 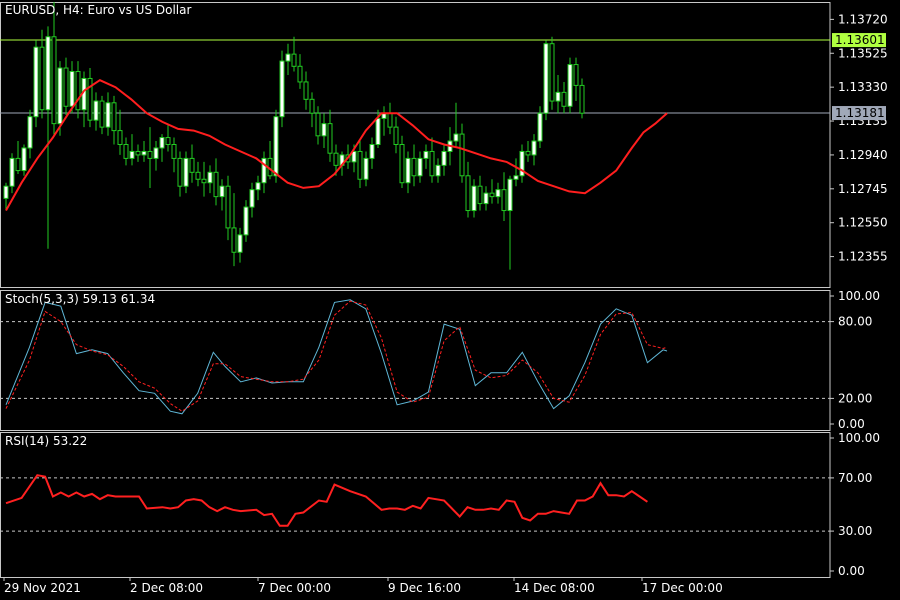 What do you see at coordinates (863, 19) in the screenshot?
I see `price-tick-label: 1.13720` at bounding box center [863, 19].